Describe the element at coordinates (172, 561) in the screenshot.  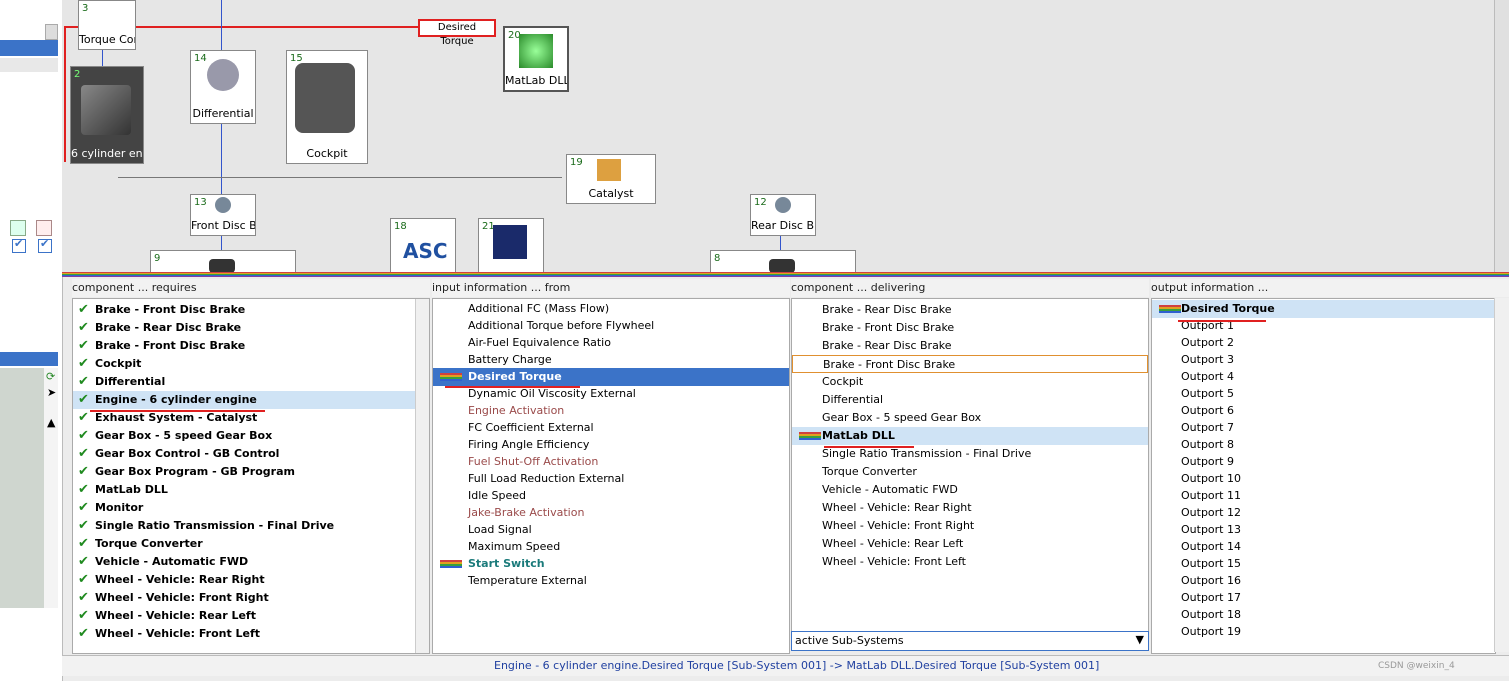
I see `list-item-label: Vehicle - Automatic FWD` at that location.